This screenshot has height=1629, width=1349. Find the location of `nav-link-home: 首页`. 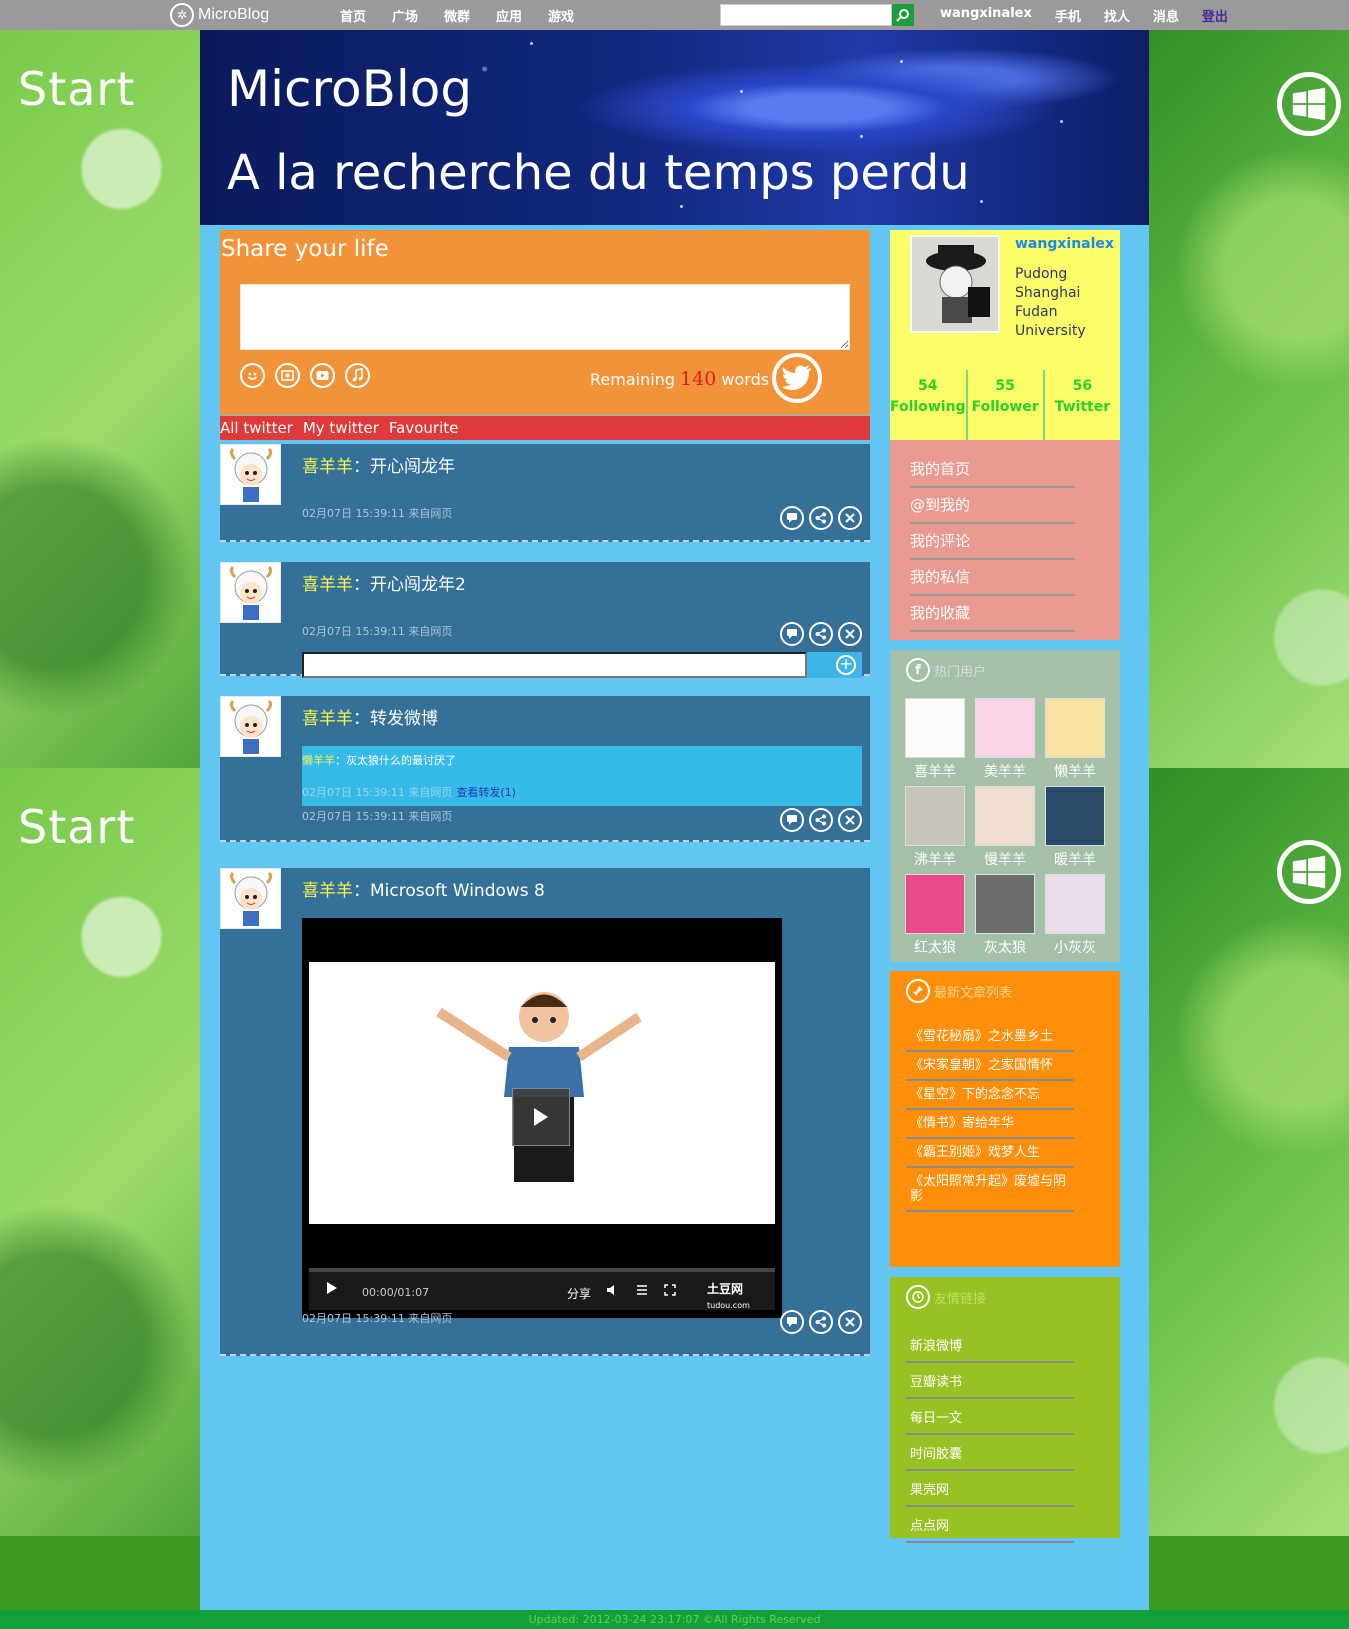

nav-link-home: 首页 is located at coordinates (366, 15).